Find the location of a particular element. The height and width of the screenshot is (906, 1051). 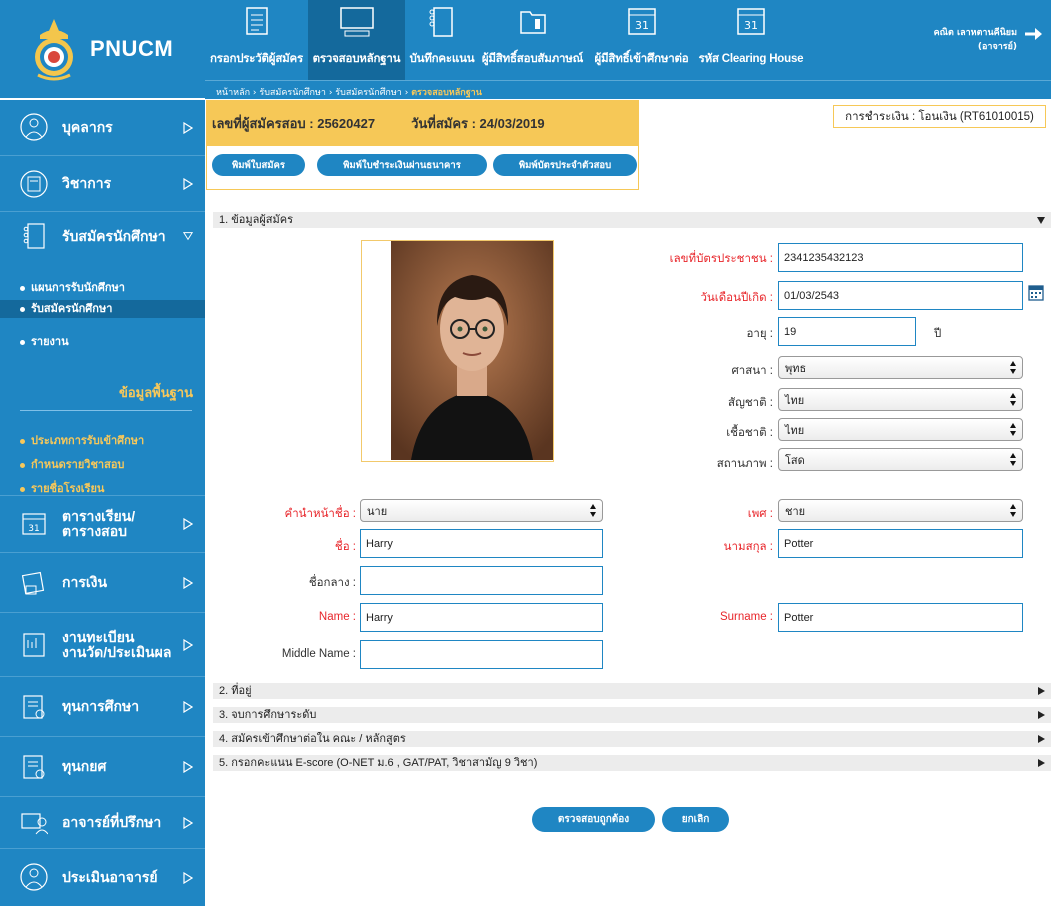

prefix-select: นาย is located at coordinates (481, 510).